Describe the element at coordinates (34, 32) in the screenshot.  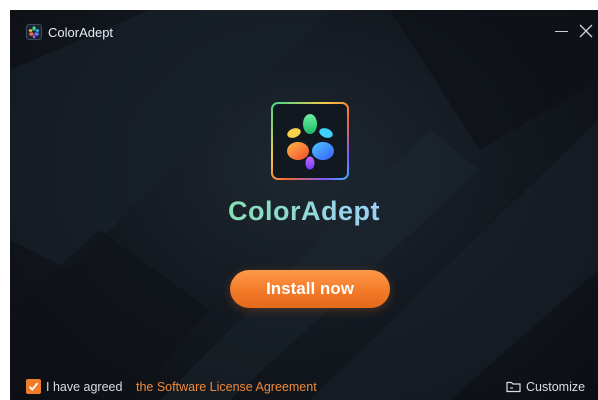
I see `app-icon` at that location.